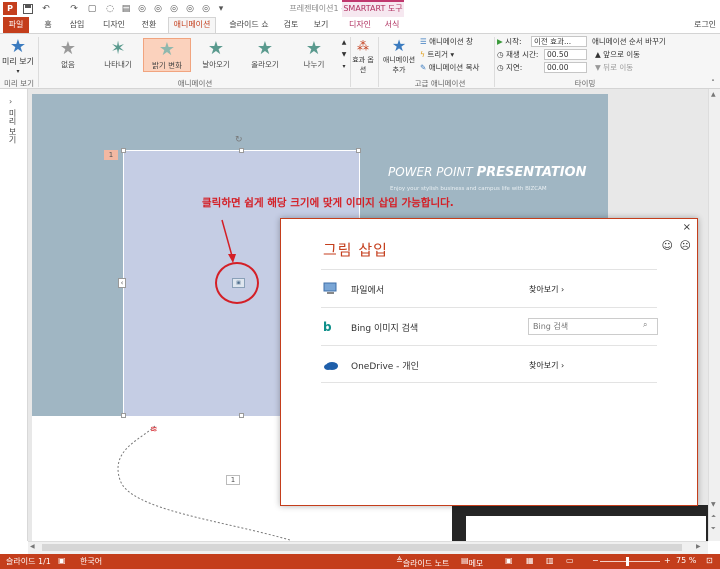 This screenshot has width=720, height=569. What do you see at coordinates (446, 41) in the screenshot?
I see `animation-pane-button: ☰ 애니메이션 창` at bounding box center [446, 41].